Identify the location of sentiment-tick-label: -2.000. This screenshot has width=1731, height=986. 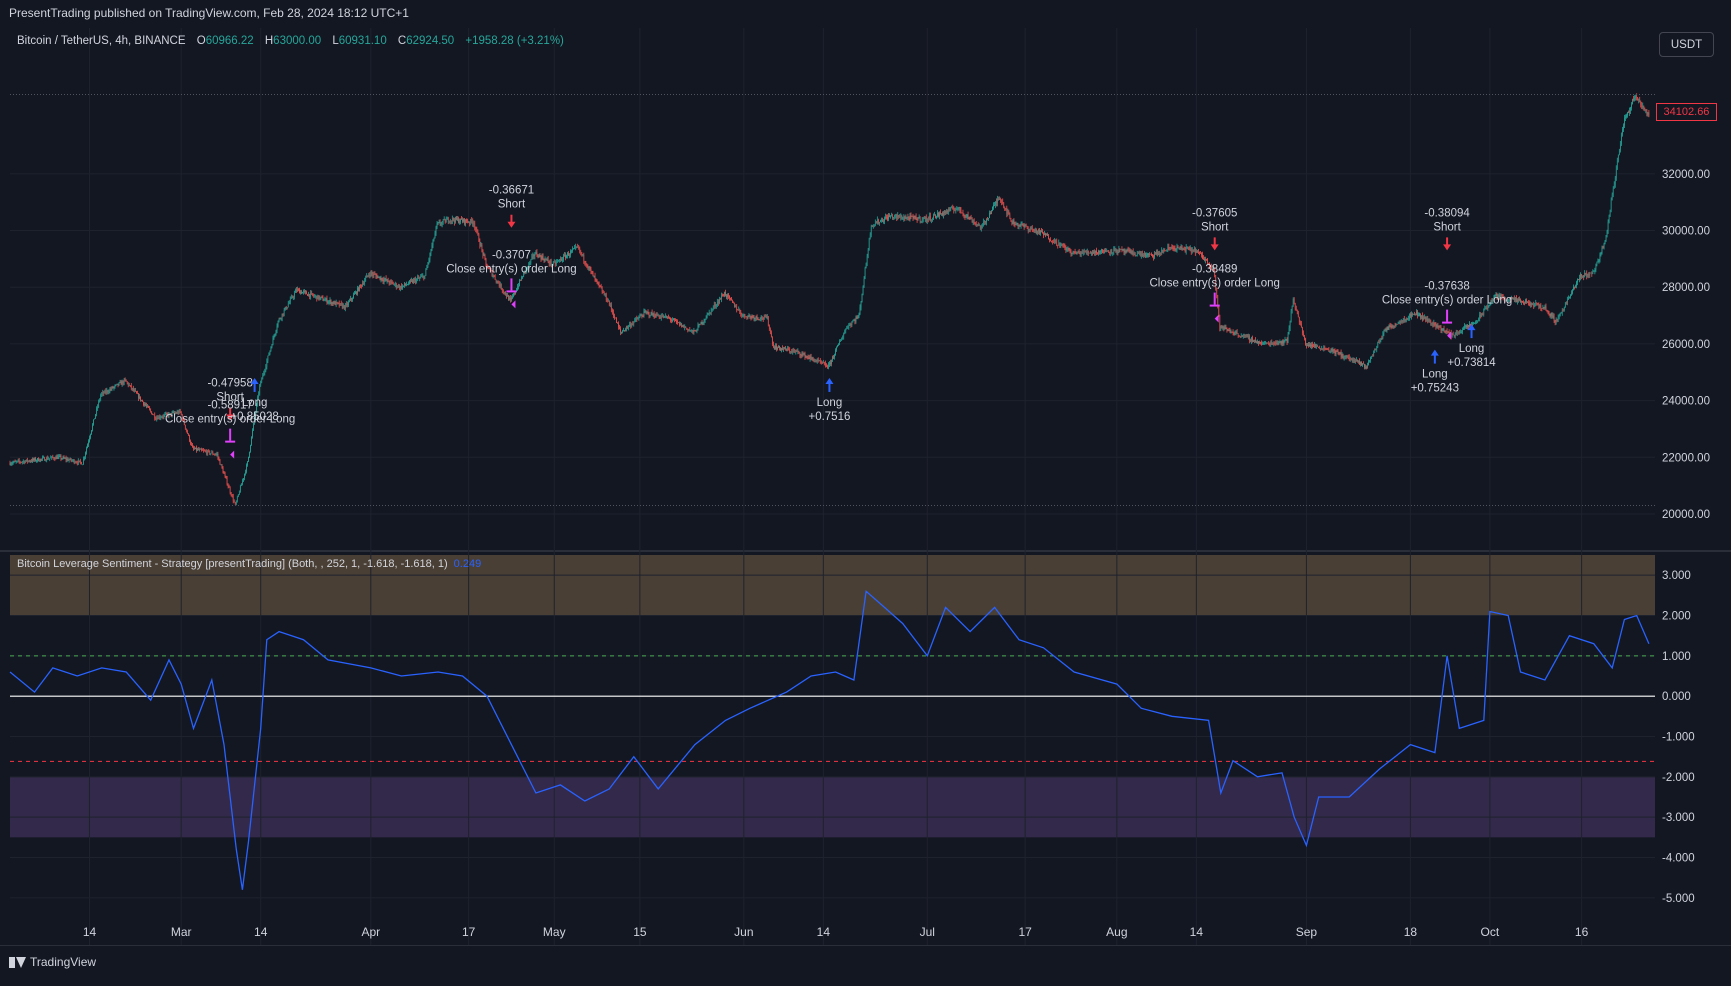
(1678, 778).